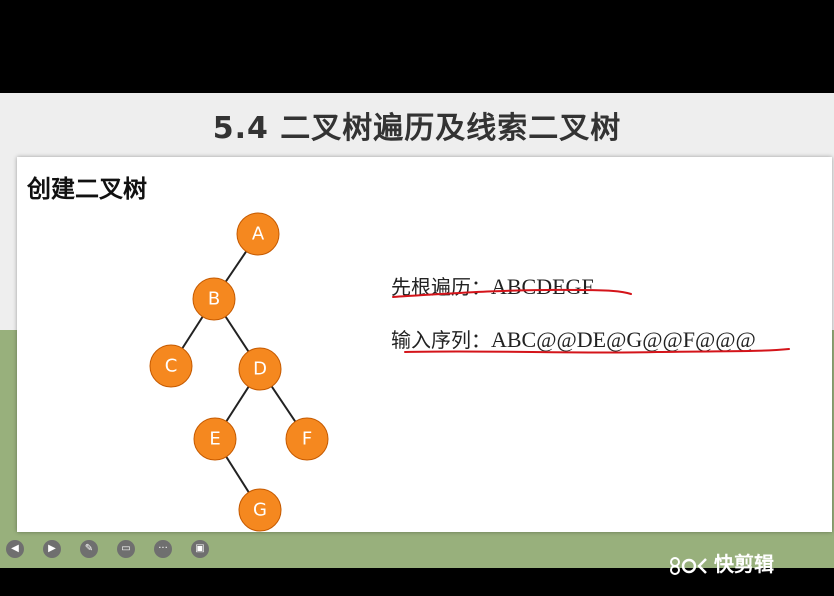 The width and height of the screenshot is (834, 596). I want to click on eraser-tool-button: ▭, so click(126, 549).